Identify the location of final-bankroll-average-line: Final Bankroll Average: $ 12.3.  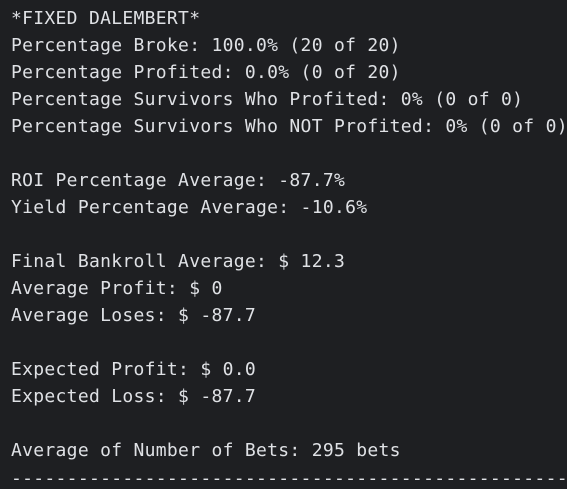
(178, 261).